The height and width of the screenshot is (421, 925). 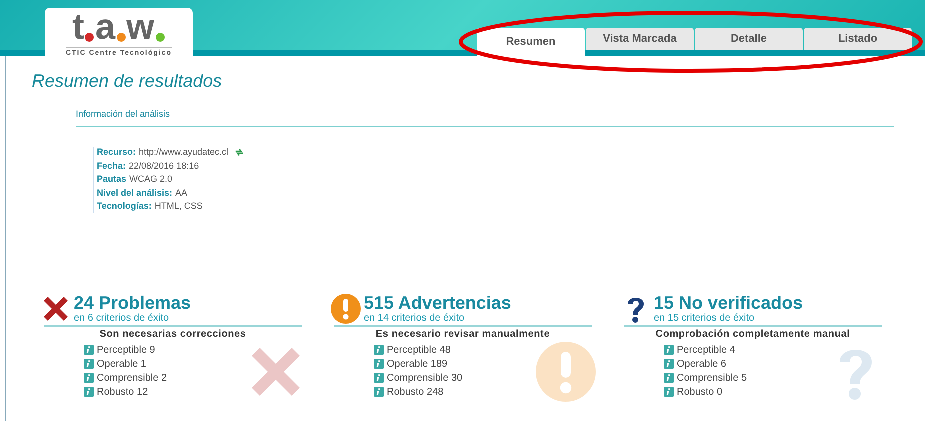 What do you see at coordinates (463, 335) in the screenshot?
I see `summary-heading: Es necesario revisar manualmente` at bounding box center [463, 335].